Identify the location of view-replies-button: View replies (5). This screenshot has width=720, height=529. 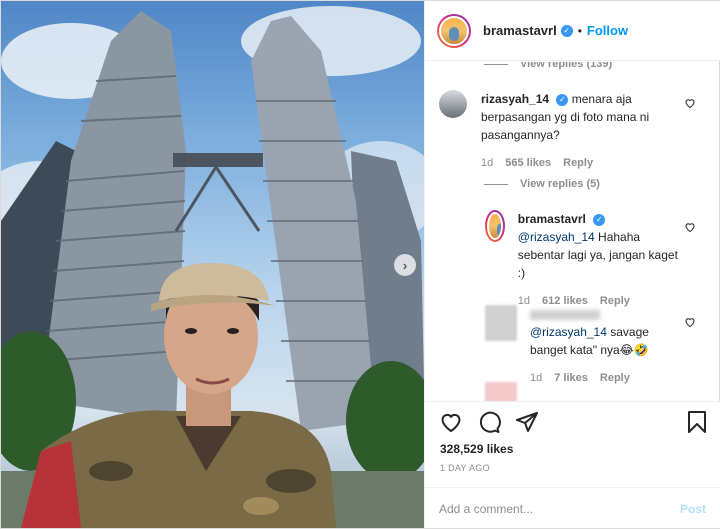
(542, 184).